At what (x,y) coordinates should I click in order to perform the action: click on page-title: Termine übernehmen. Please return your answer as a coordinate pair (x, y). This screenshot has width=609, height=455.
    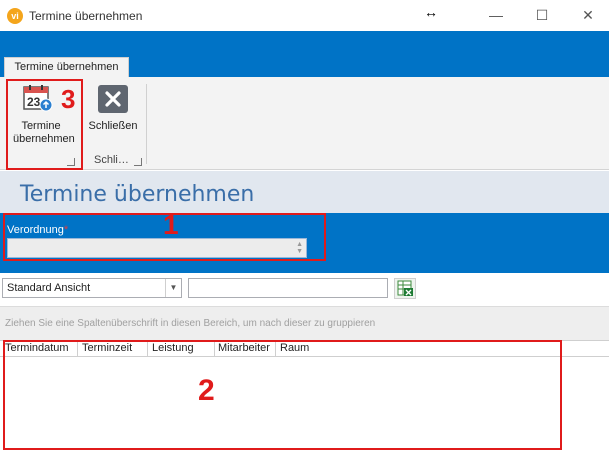
    Looking at the image, I should click on (137, 194).